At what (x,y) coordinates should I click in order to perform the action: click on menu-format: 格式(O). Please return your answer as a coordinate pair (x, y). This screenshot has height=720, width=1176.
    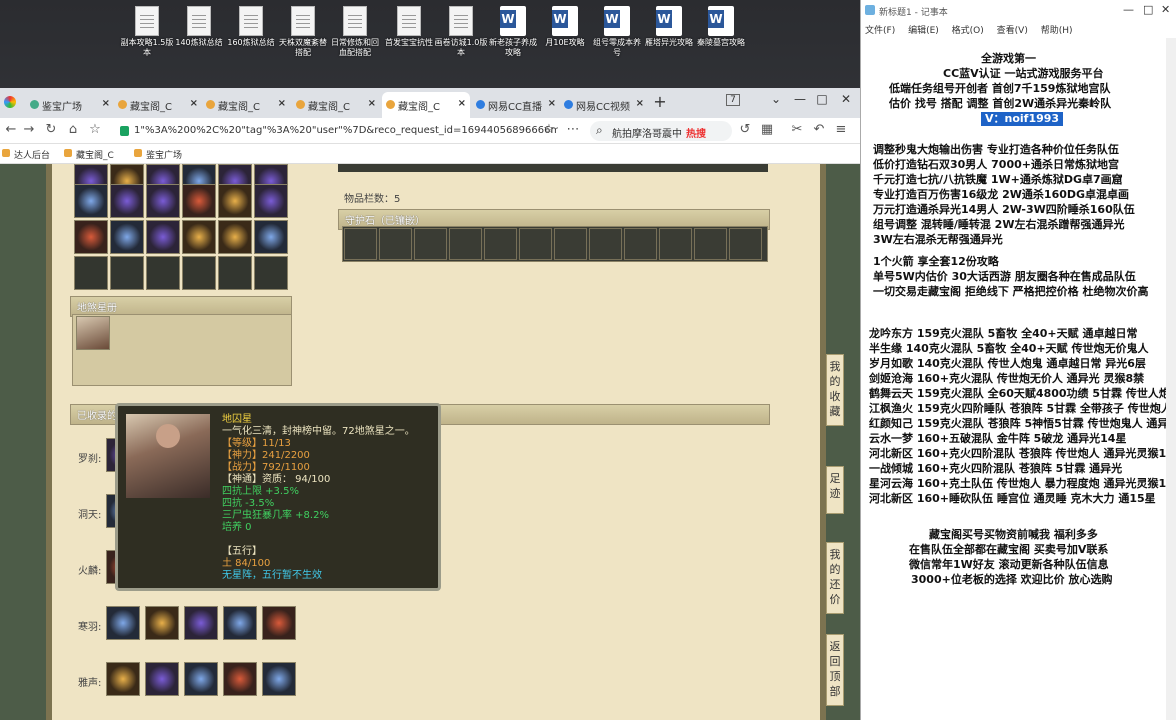
    Looking at the image, I should click on (968, 31).